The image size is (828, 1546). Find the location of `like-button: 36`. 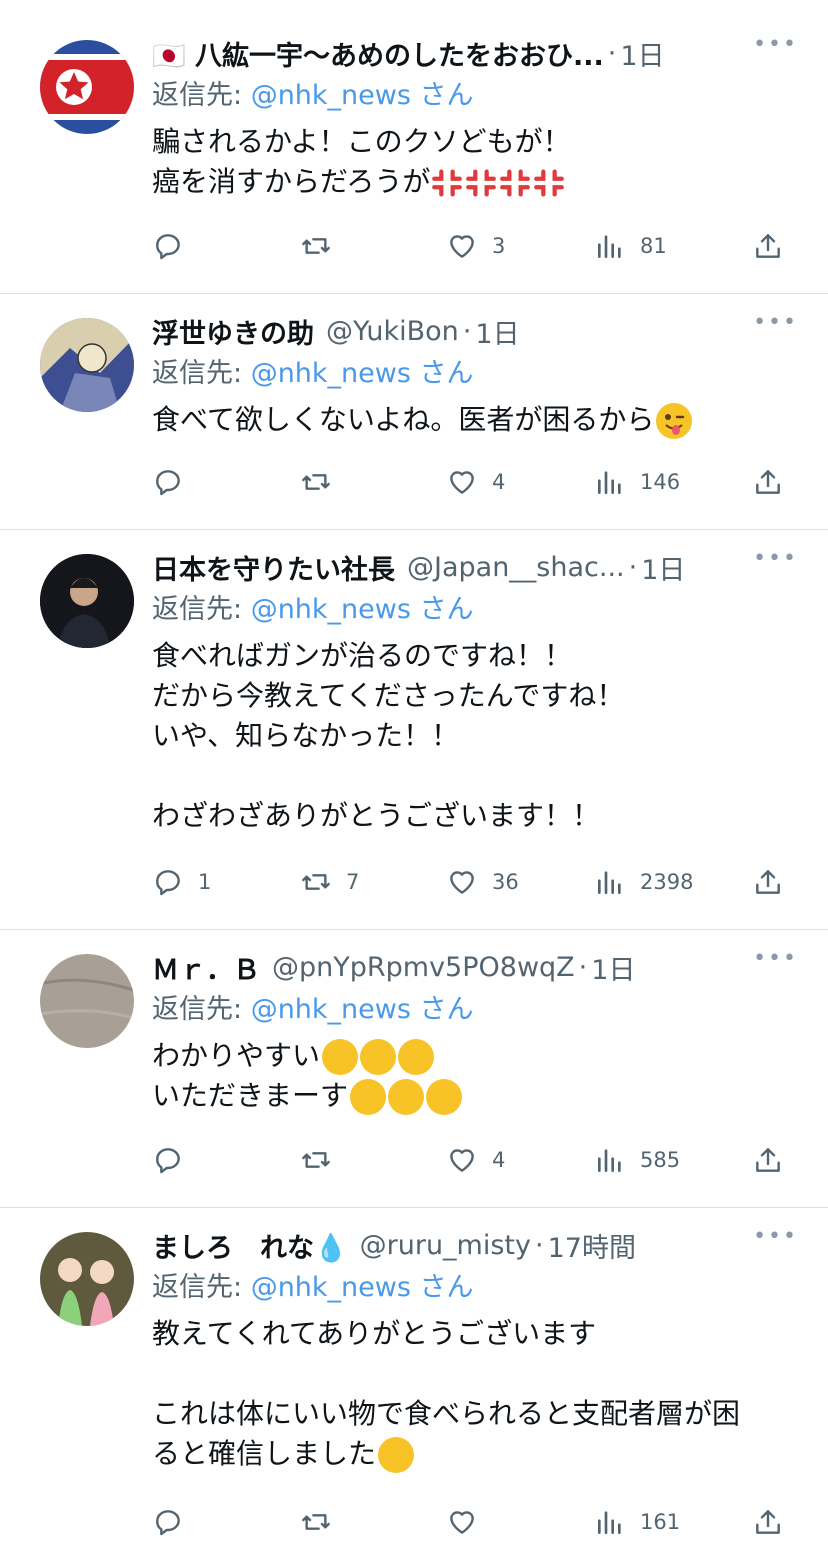

like-button: 36 is located at coordinates (482, 882).